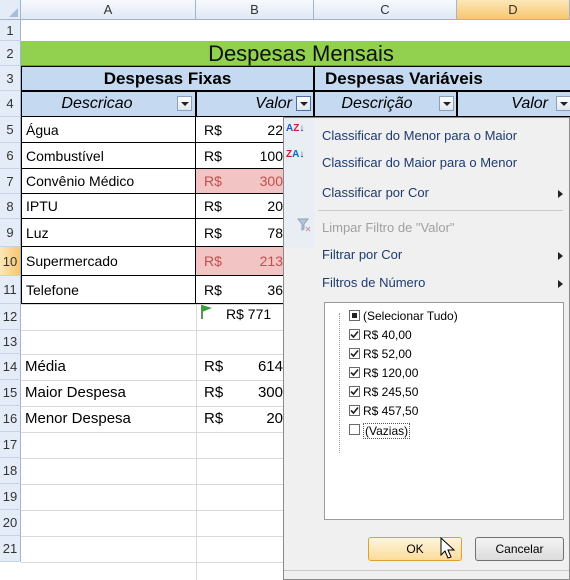  Describe the element at coordinates (519, 549) in the screenshot. I see `cancel-button: Cancelar` at that location.